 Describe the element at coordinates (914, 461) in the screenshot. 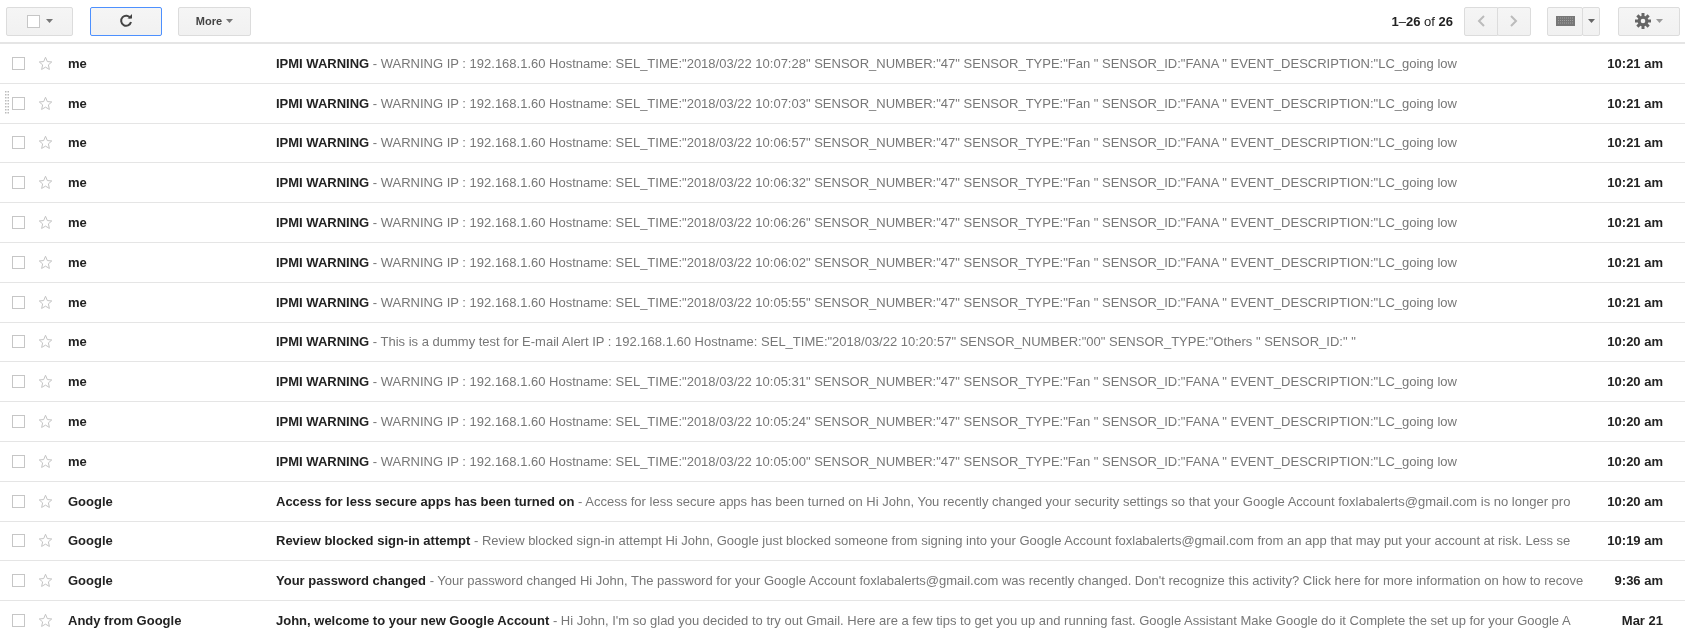

I see `snippet-text: - WARNING IP : 192.168.1.60 Hostname: SEL_TIME:"2018/03/22 10:05:00" SENSOR_NUMBER:"47" SENSOR_TYPE:"Fan " SENSOR_ID:"FANA " EVENT_DESCRIPTION:"LC_going low` at that location.